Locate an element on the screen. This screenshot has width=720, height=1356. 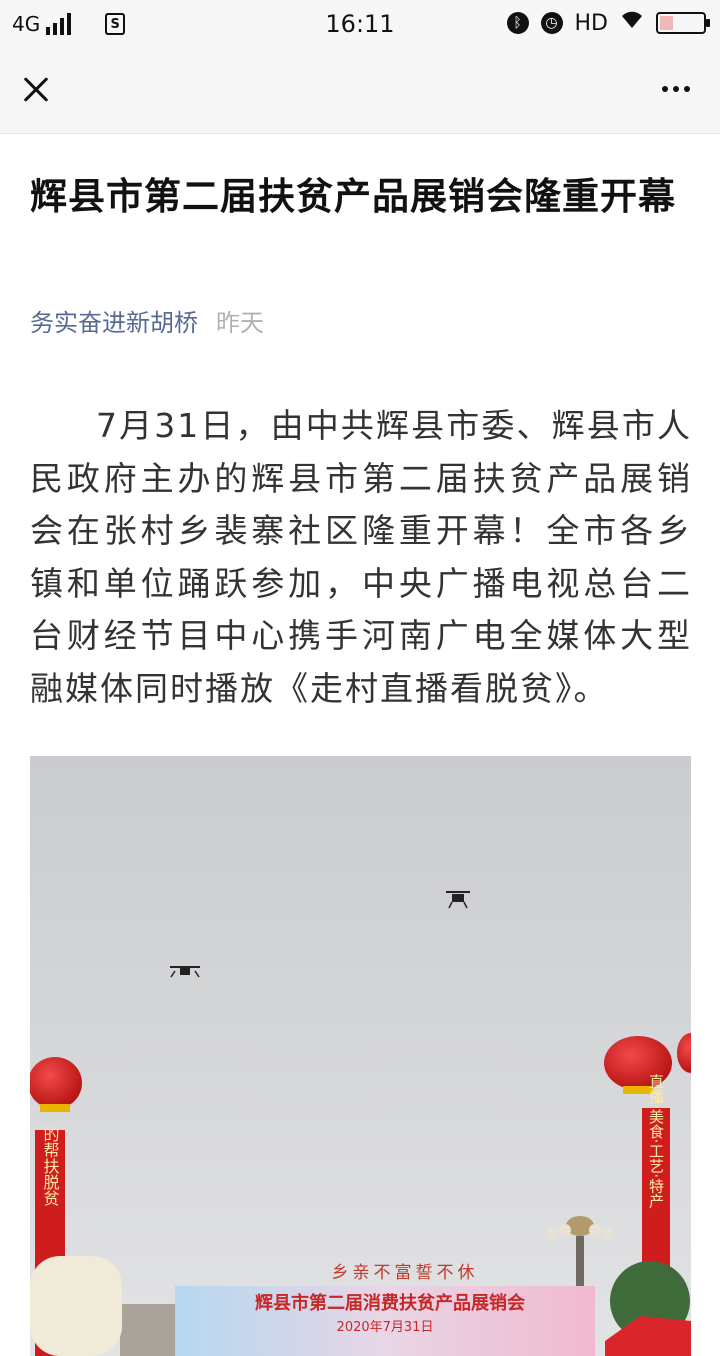
stage-slogan: 乡亲不富誓不休 is located at coordinates (405, 1273).